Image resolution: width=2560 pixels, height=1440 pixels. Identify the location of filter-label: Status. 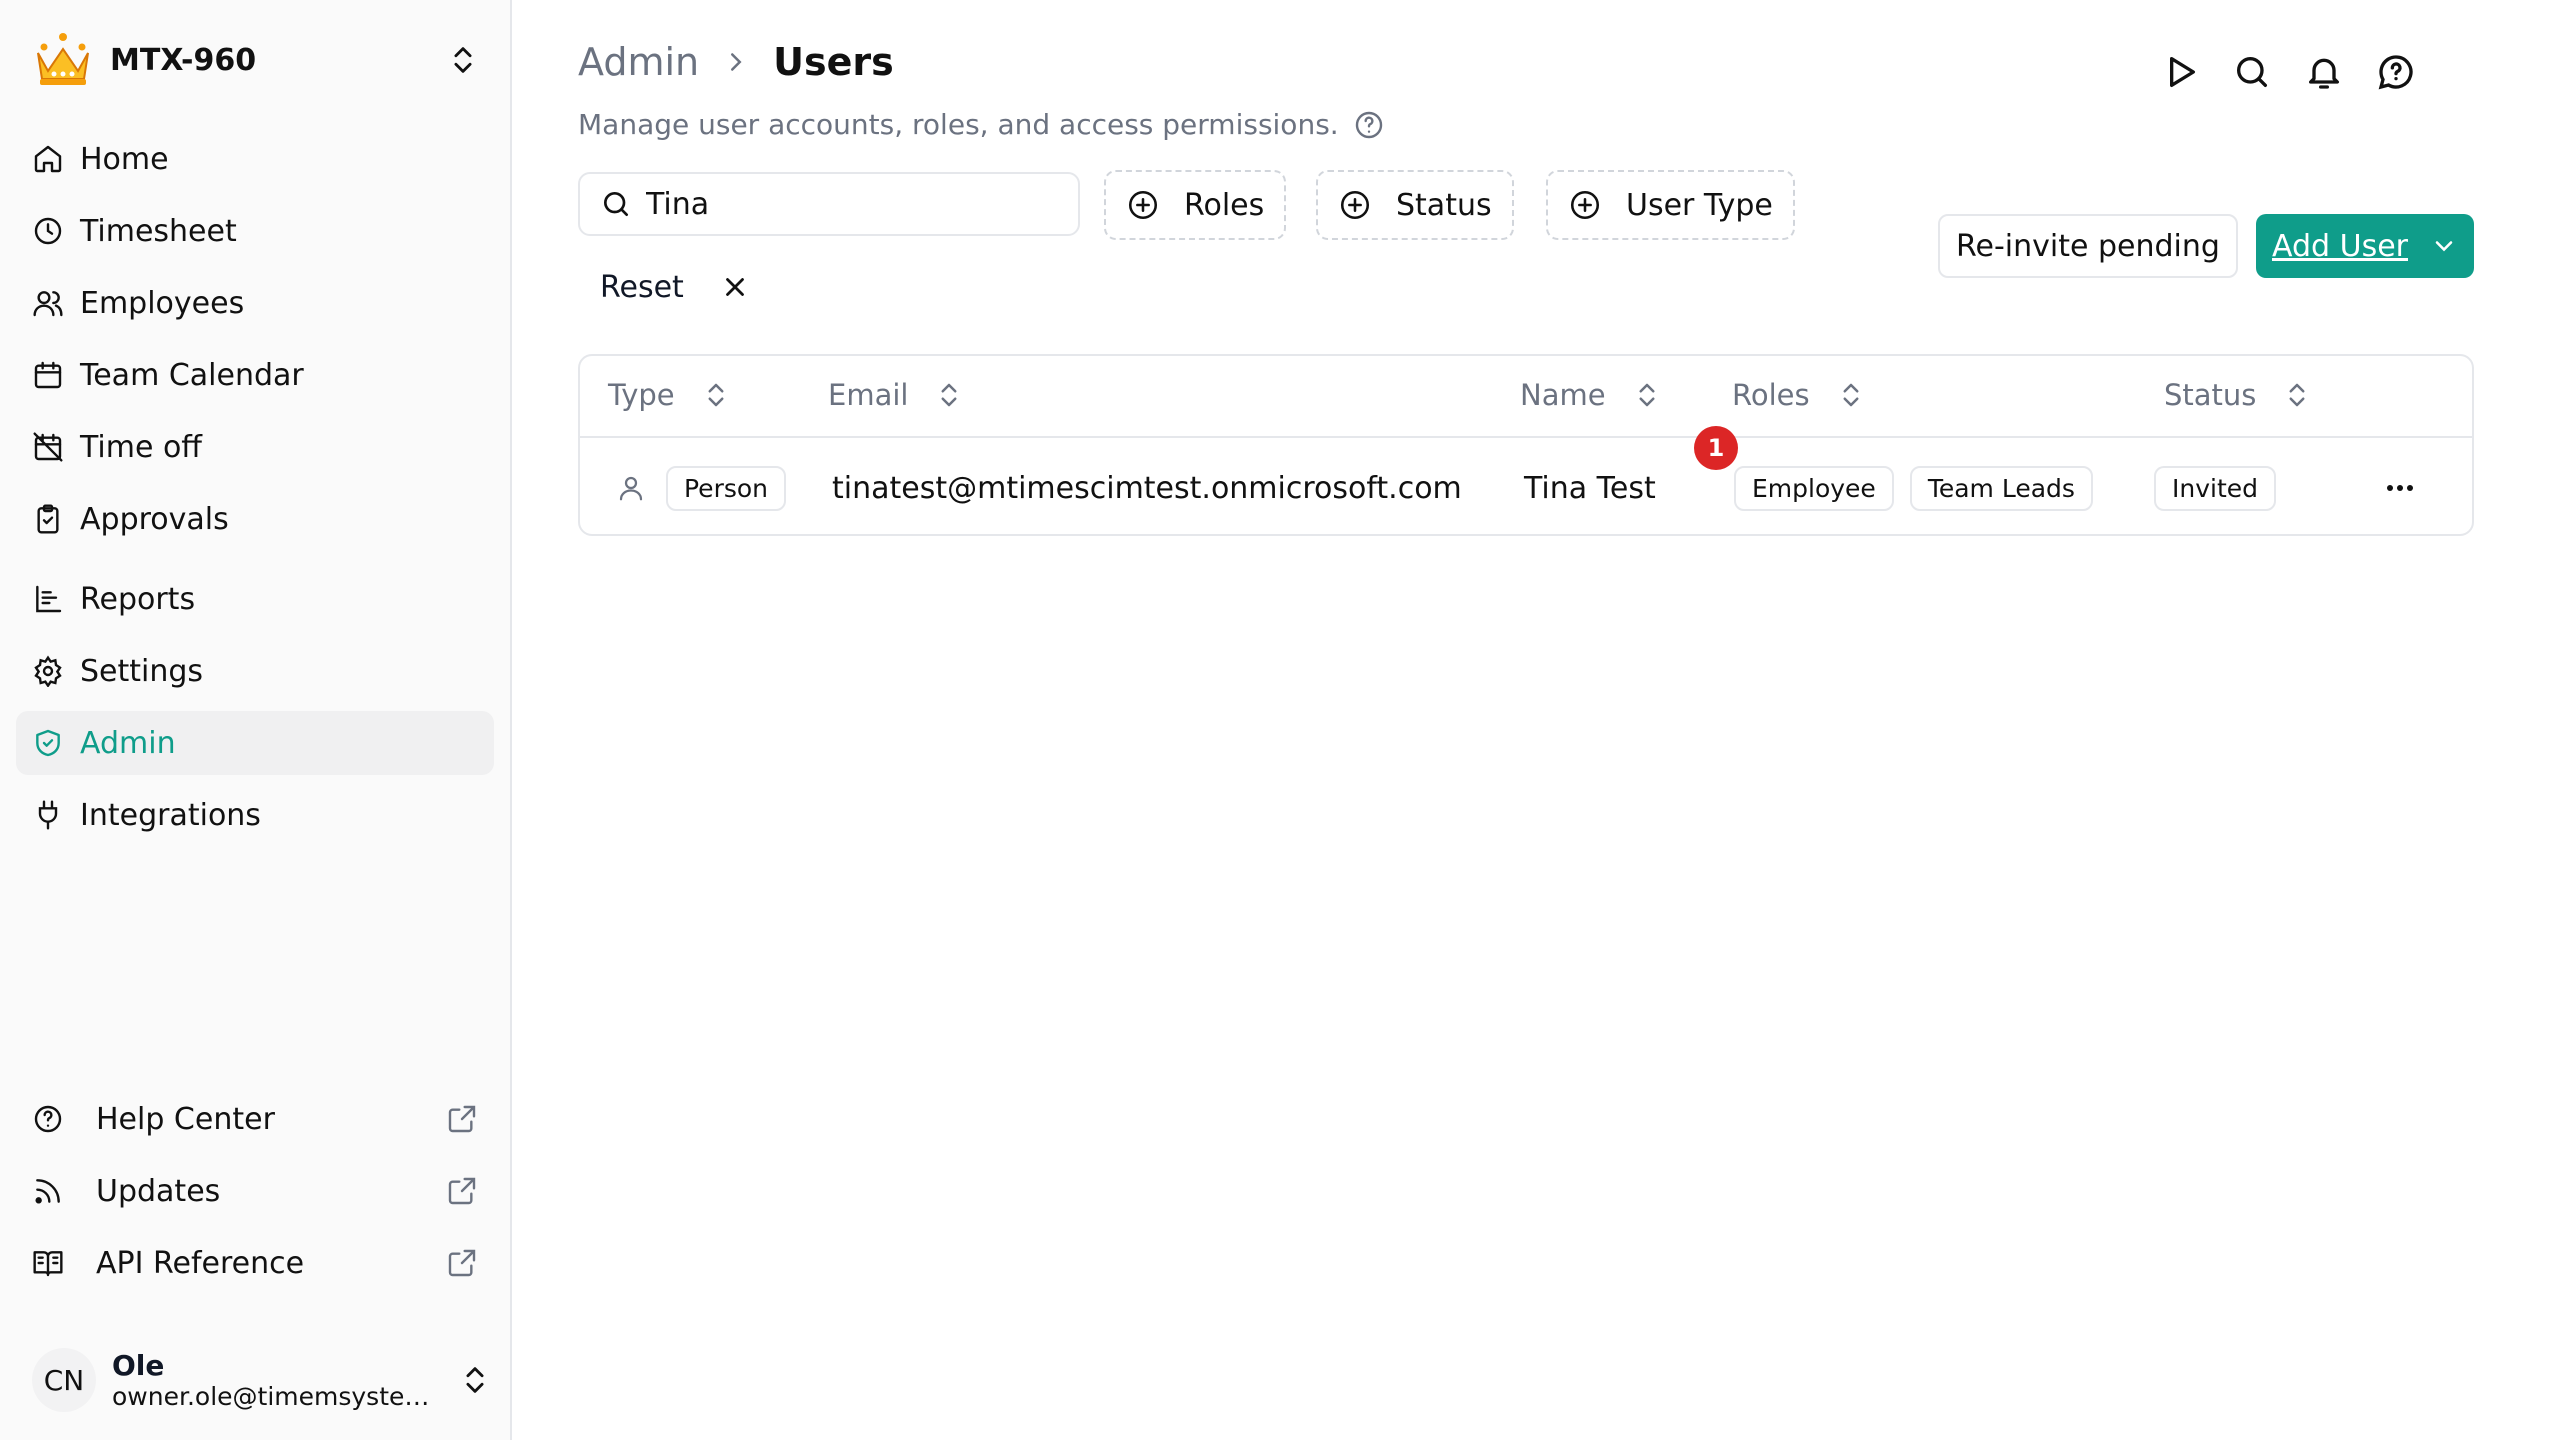
(1444, 205).